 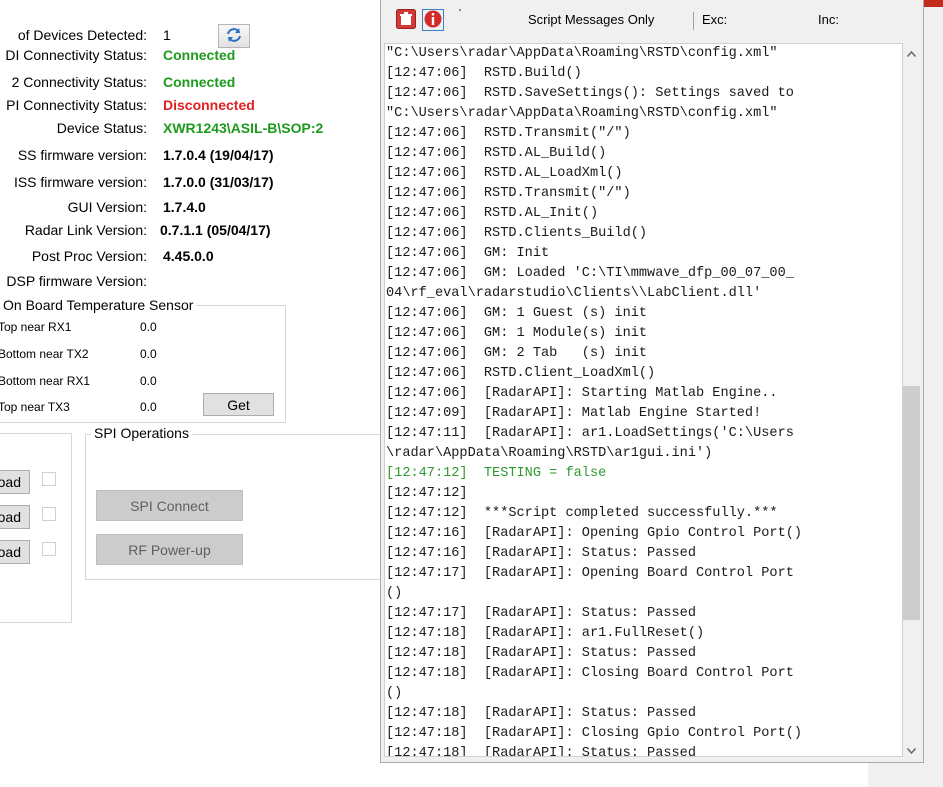 I want to click on log-line: [12:47:06] RSTD.AL_Build(), so click(x=496, y=153).